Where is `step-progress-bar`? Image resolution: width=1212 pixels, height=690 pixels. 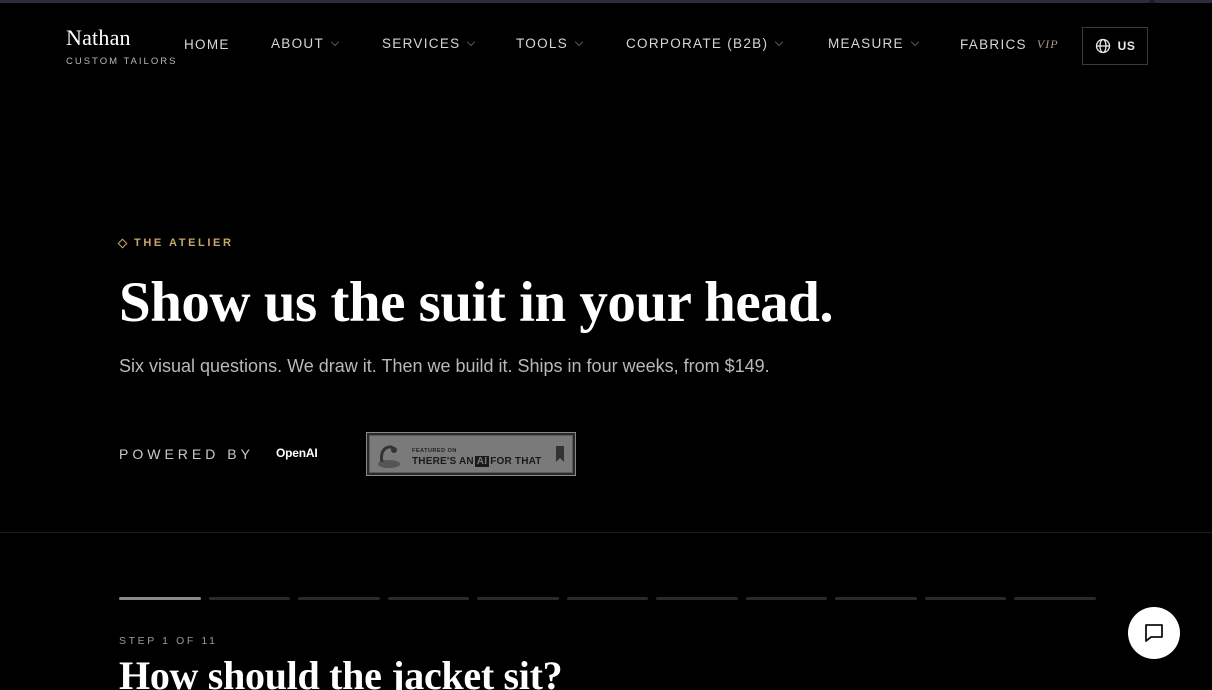
step-progress-bar is located at coordinates (607, 598).